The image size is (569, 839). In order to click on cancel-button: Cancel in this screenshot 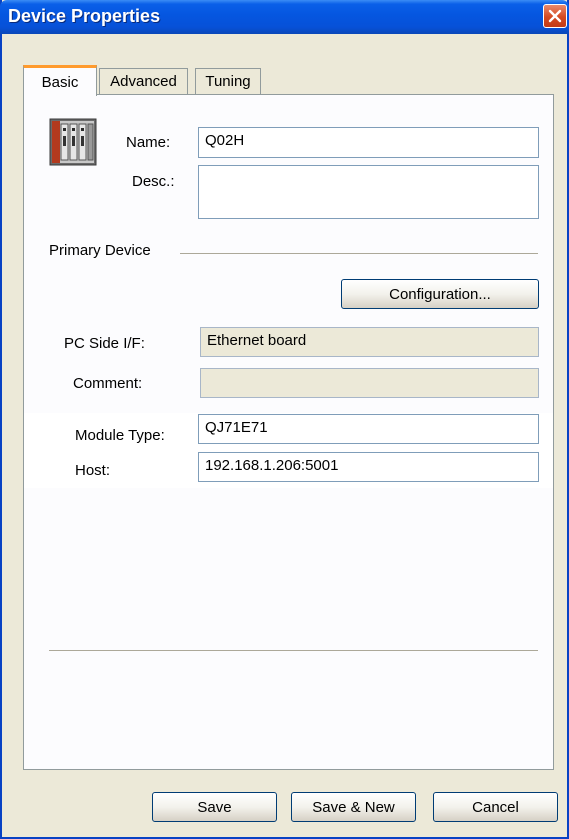, I will do `click(495, 807)`.